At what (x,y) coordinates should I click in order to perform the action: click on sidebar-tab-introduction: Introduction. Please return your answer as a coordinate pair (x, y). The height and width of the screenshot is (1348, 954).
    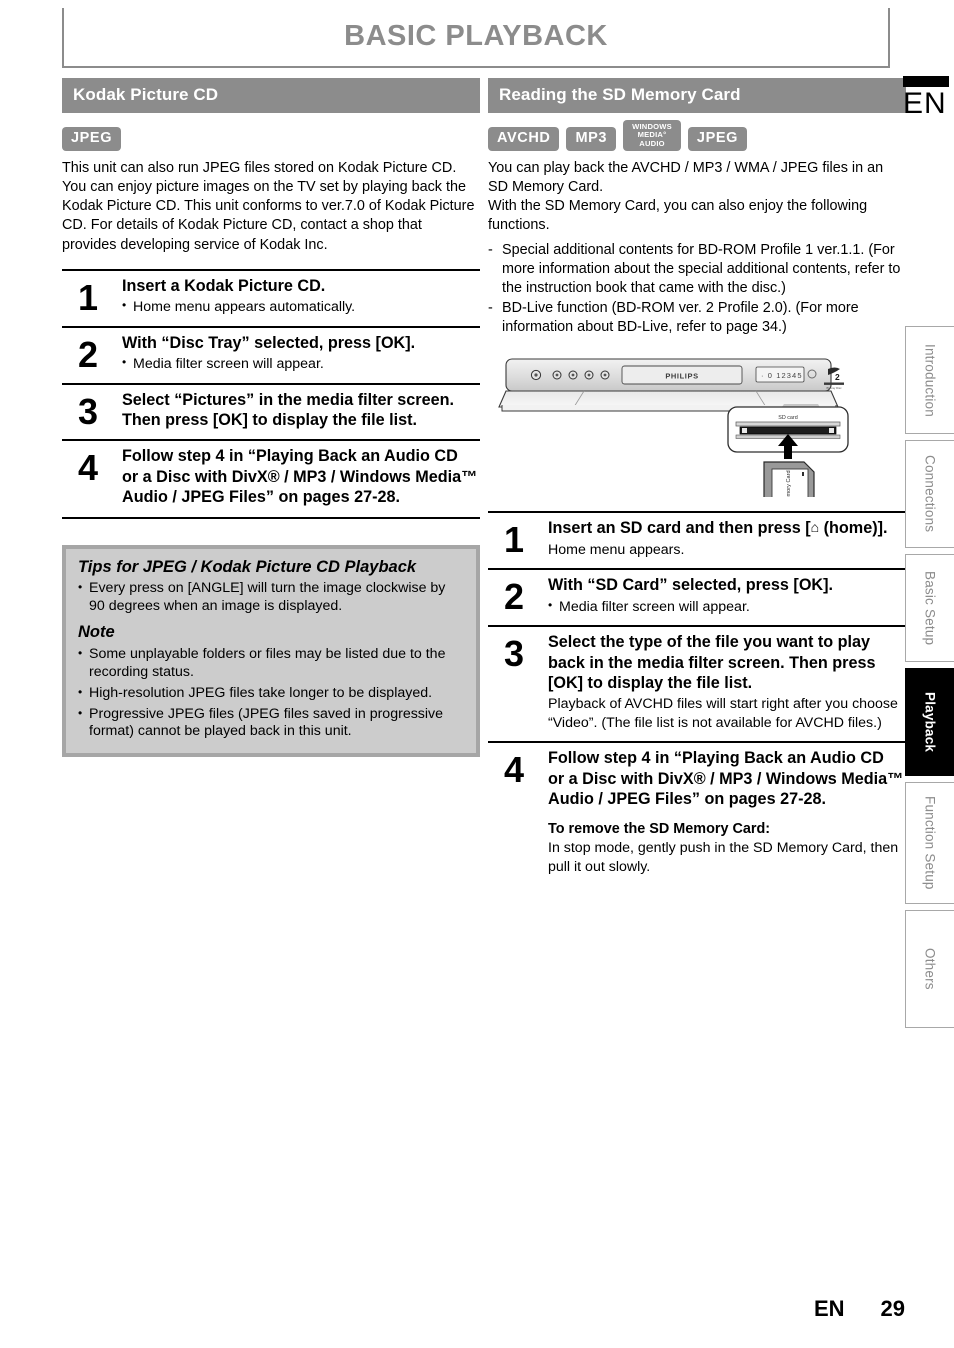
    Looking at the image, I should click on (929, 380).